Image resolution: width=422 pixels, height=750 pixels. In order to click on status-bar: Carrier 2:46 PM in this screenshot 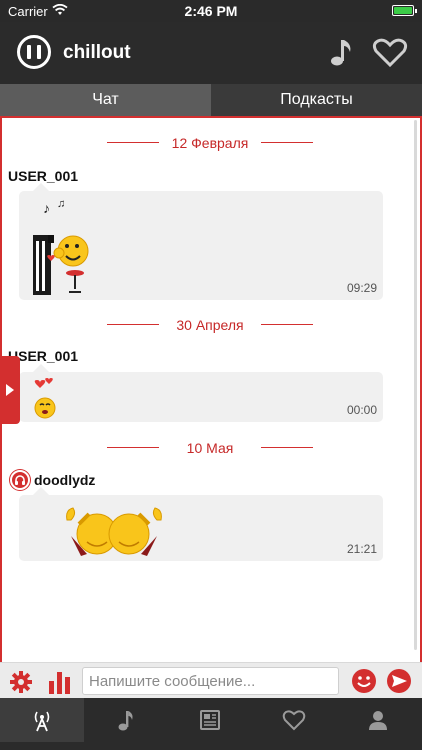, I will do `click(211, 11)`.